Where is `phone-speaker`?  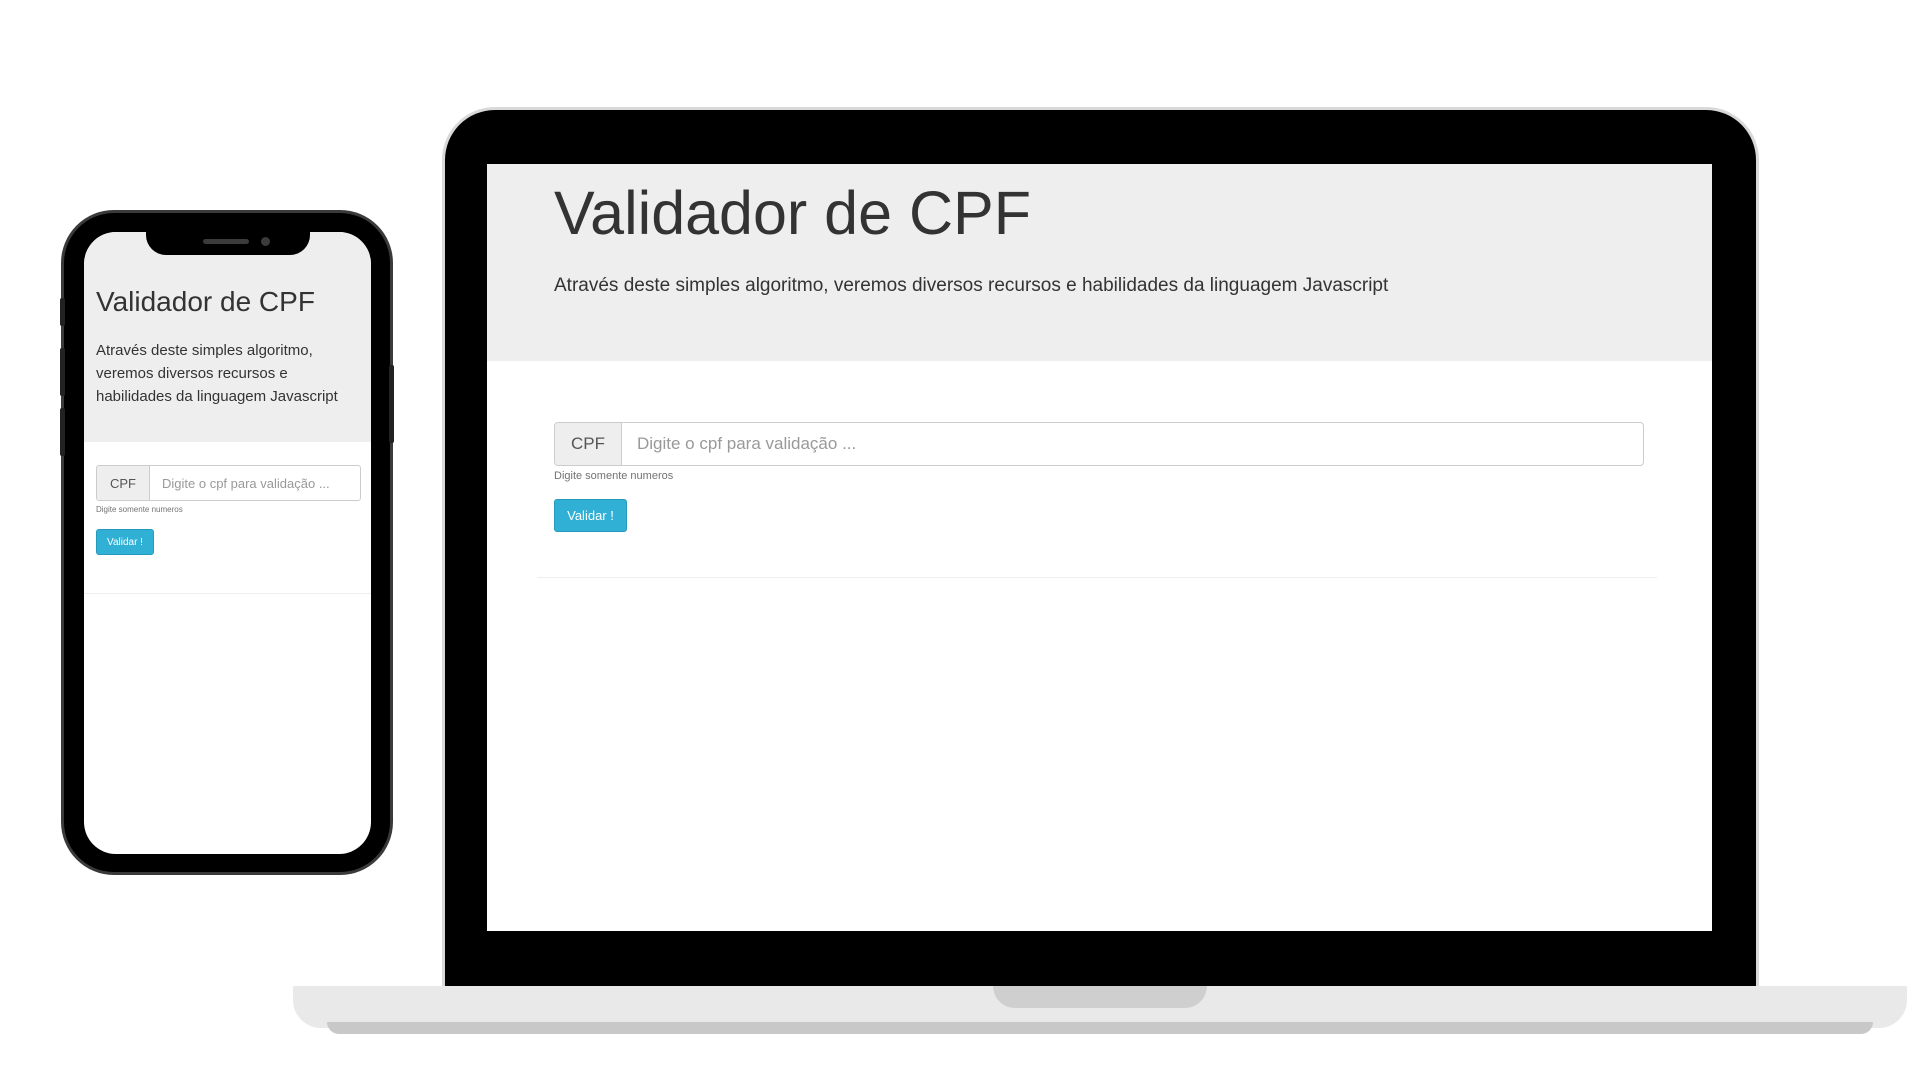 phone-speaker is located at coordinates (226, 241).